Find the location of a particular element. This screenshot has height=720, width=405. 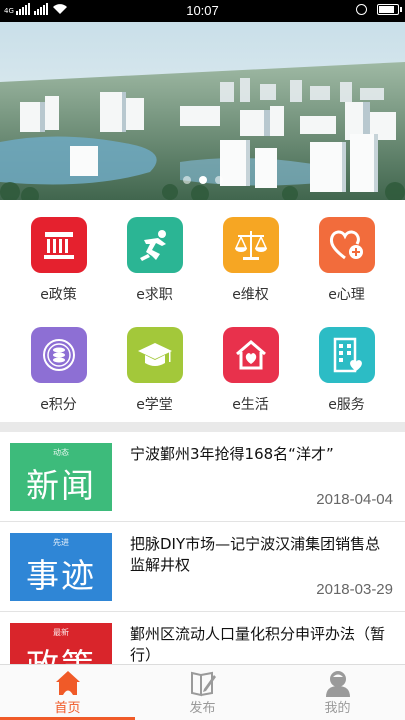

points-coins-icon is located at coordinates (58, 355).